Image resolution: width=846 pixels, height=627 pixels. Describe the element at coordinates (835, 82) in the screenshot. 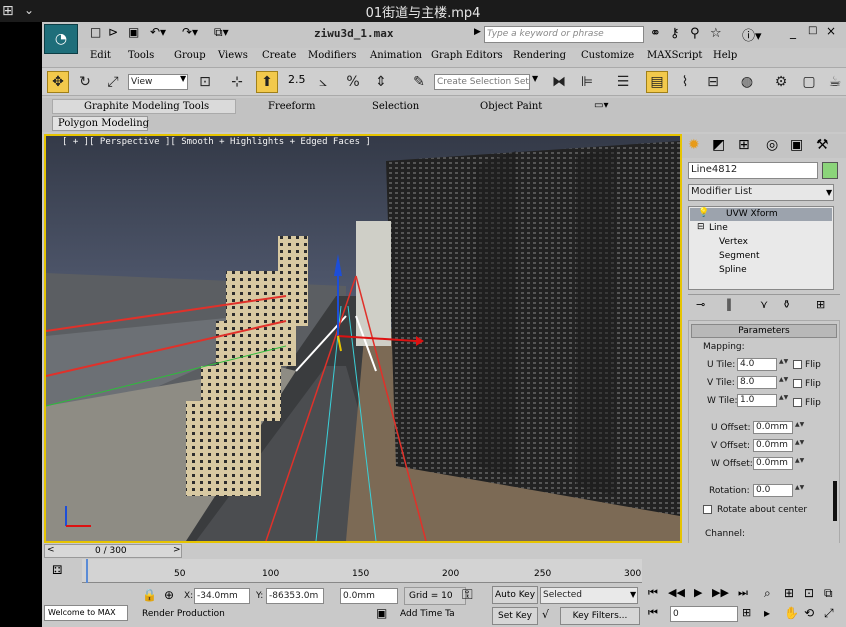

I see `render-icon: ☕` at that location.